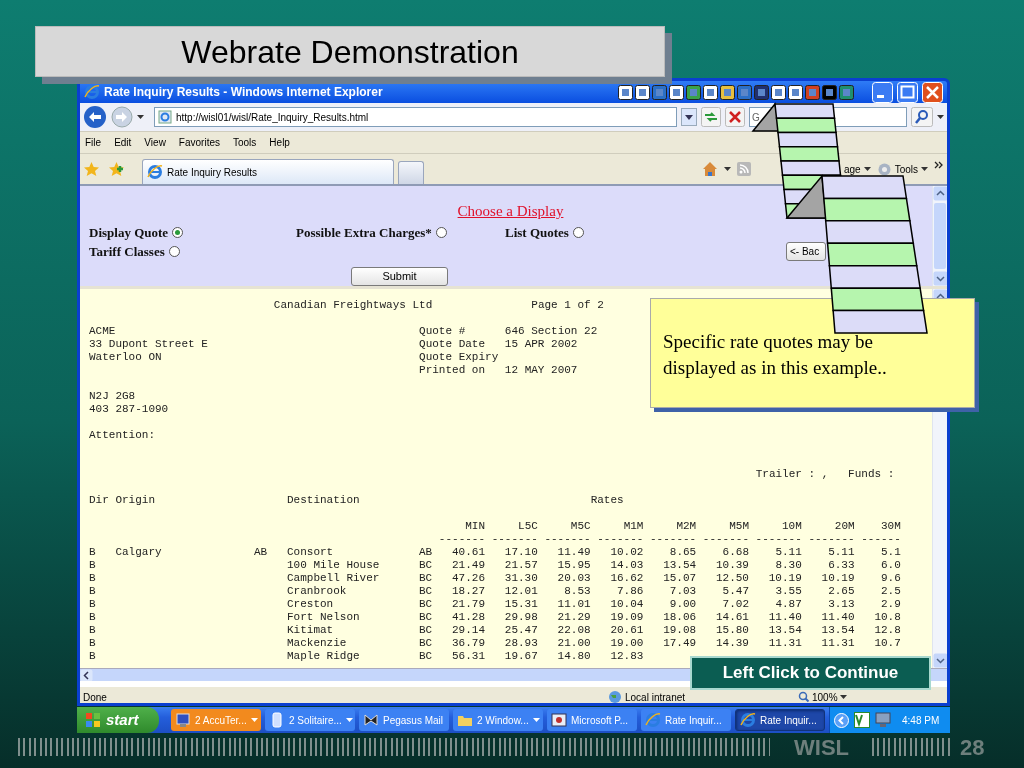  What do you see at coordinates (857, 169) in the screenshot?
I see `page-menu: age` at bounding box center [857, 169].